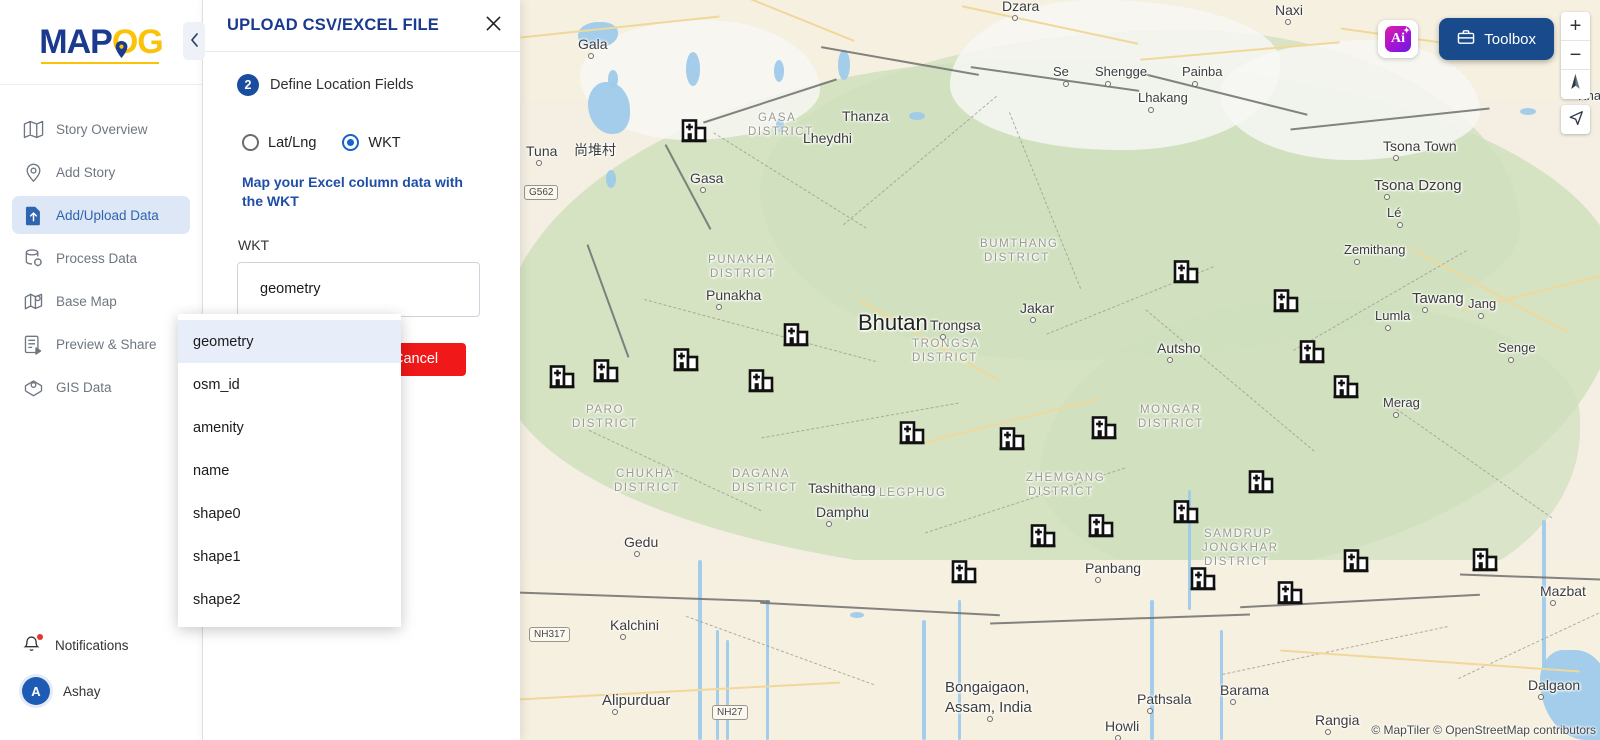 The width and height of the screenshot is (1600, 740). Describe the element at coordinates (97, 258) in the screenshot. I see `sidebar-item-label: Process Data` at that location.